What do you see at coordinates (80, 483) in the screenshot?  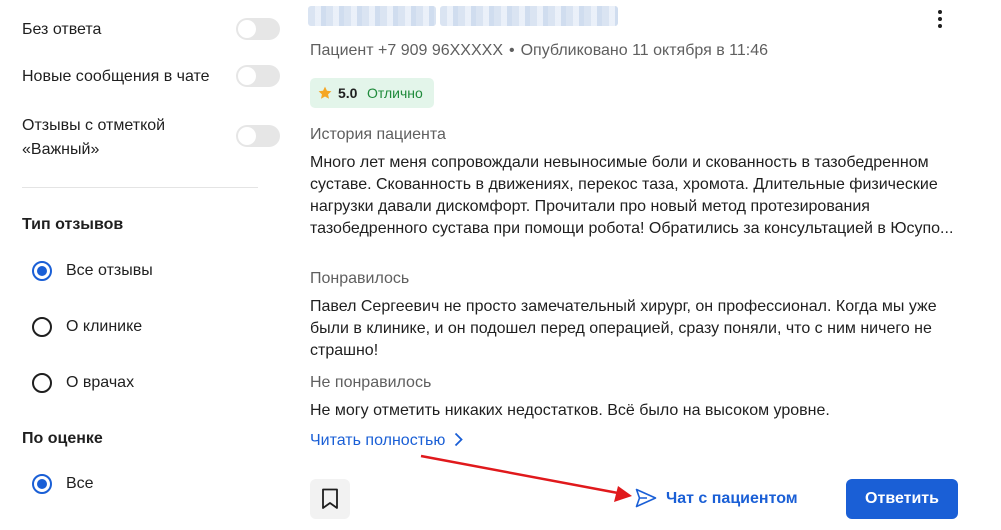 I see `radio-rating-all-label: Все` at bounding box center [80, 483].